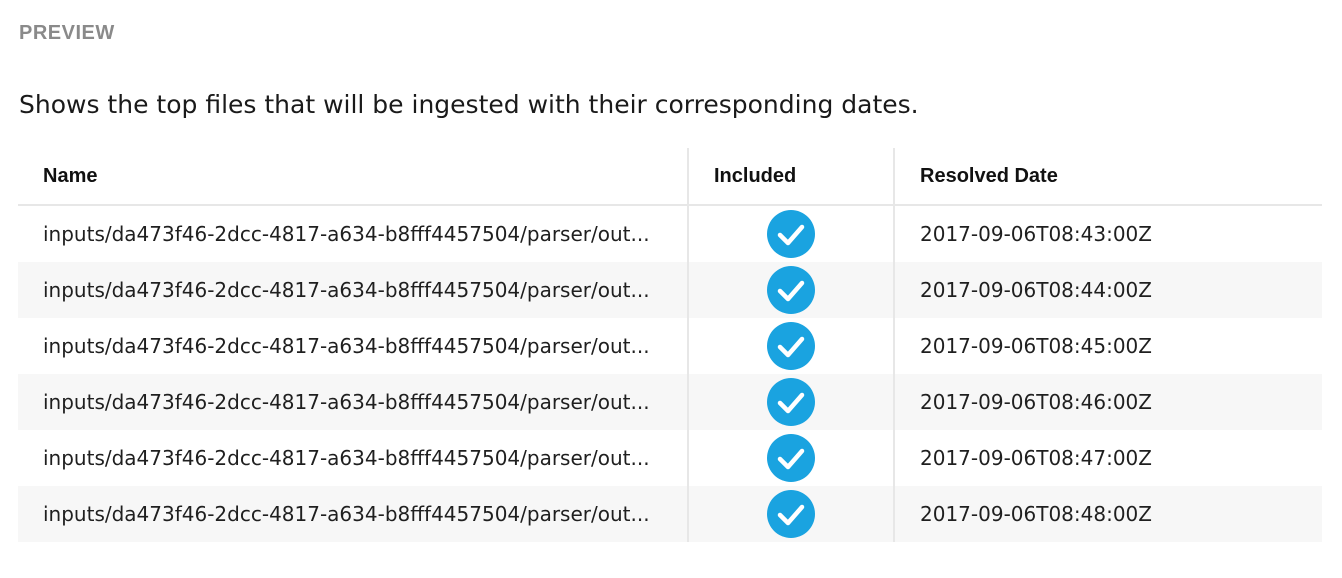 Image resolution: width=1342 pixels, height=578 pixels. Describe the element at coordinates (1107, 458) in the screenshot. I see `resolved-date-cell: 2017-09-06T08:47:00Z` at that location.